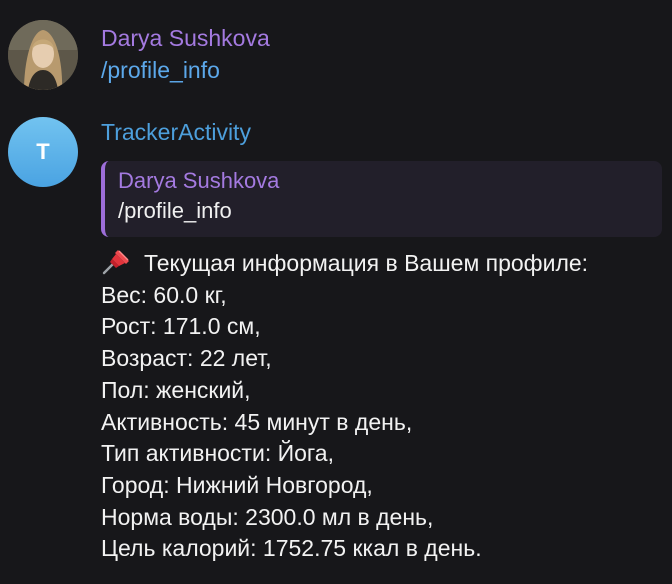  I want to click on profile-header-text: Текущая информация в Вашем профиле:, so click(366, 263).